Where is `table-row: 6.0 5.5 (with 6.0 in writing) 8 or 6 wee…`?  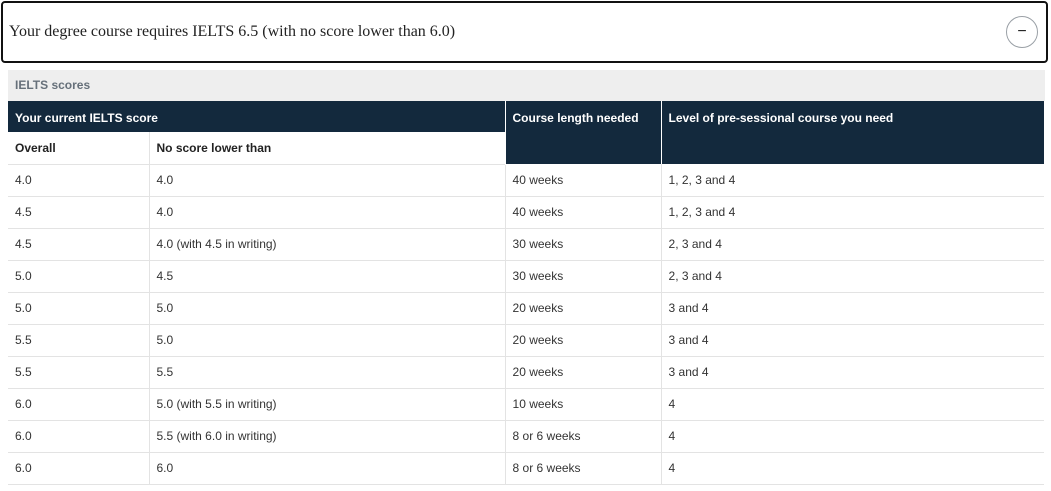
table-row: 6.0 5.5 (with 6.0 in writing) 8 or 6 wee… is located at coordinates (526, 436).